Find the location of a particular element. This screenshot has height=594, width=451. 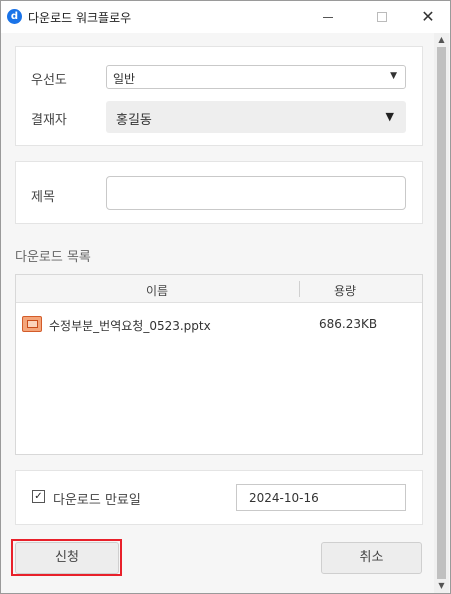

maximize-button is located at coordinates (382, 17).